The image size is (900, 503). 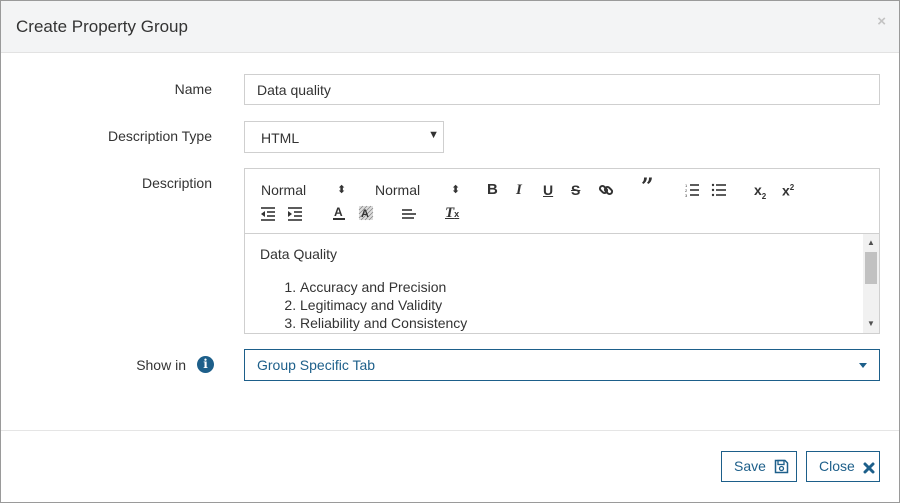 What do you see at coordinates (871, 268) in the screenshot?
I see `scrollbar-thumb` at bounding box center [871, 268].